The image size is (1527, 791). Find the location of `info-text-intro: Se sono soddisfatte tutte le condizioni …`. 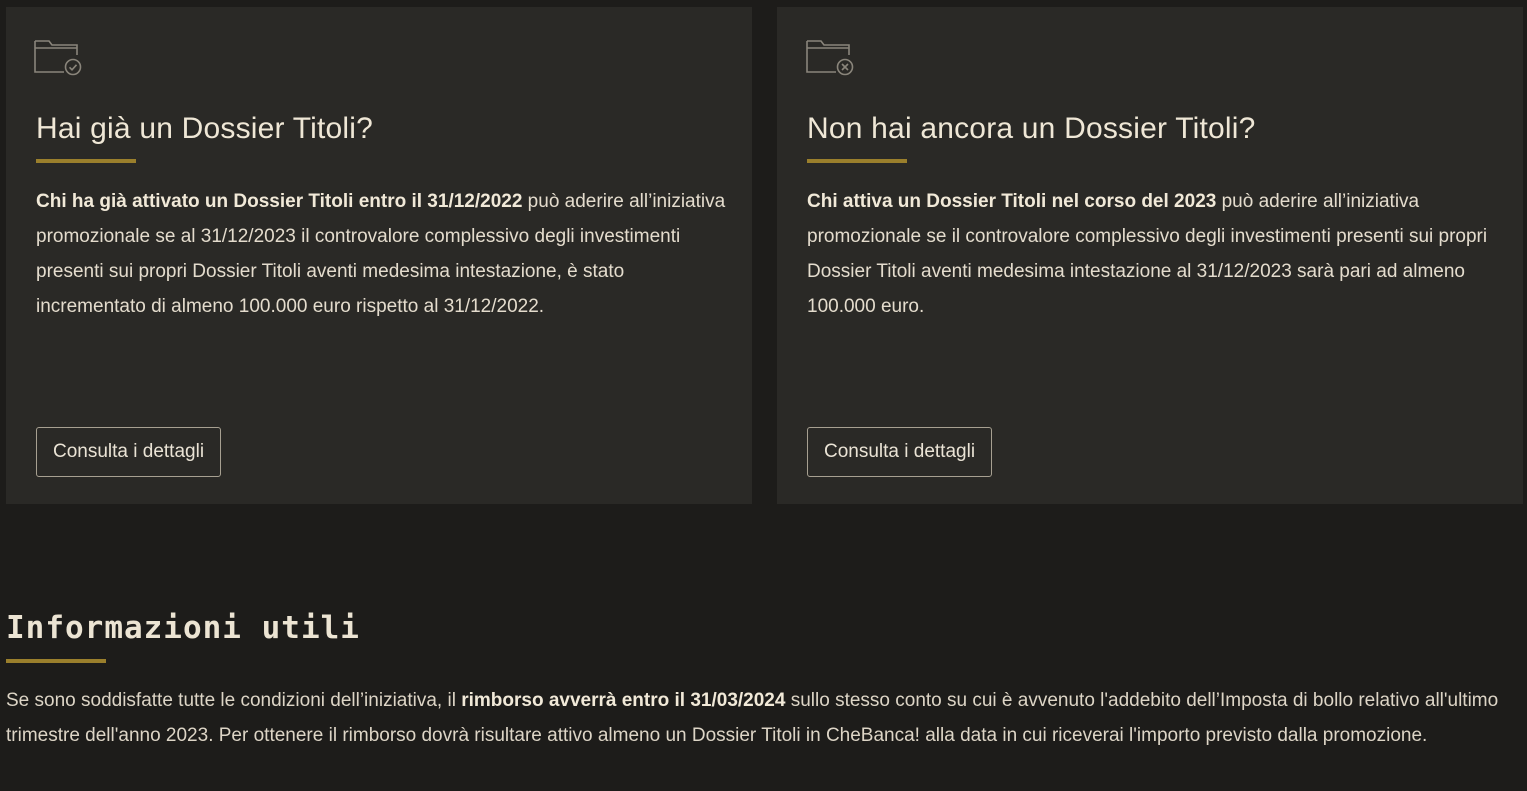

info-text-intro: Se sono soddisfatte tutte le condizioni … is located at coordinates (234, 700).